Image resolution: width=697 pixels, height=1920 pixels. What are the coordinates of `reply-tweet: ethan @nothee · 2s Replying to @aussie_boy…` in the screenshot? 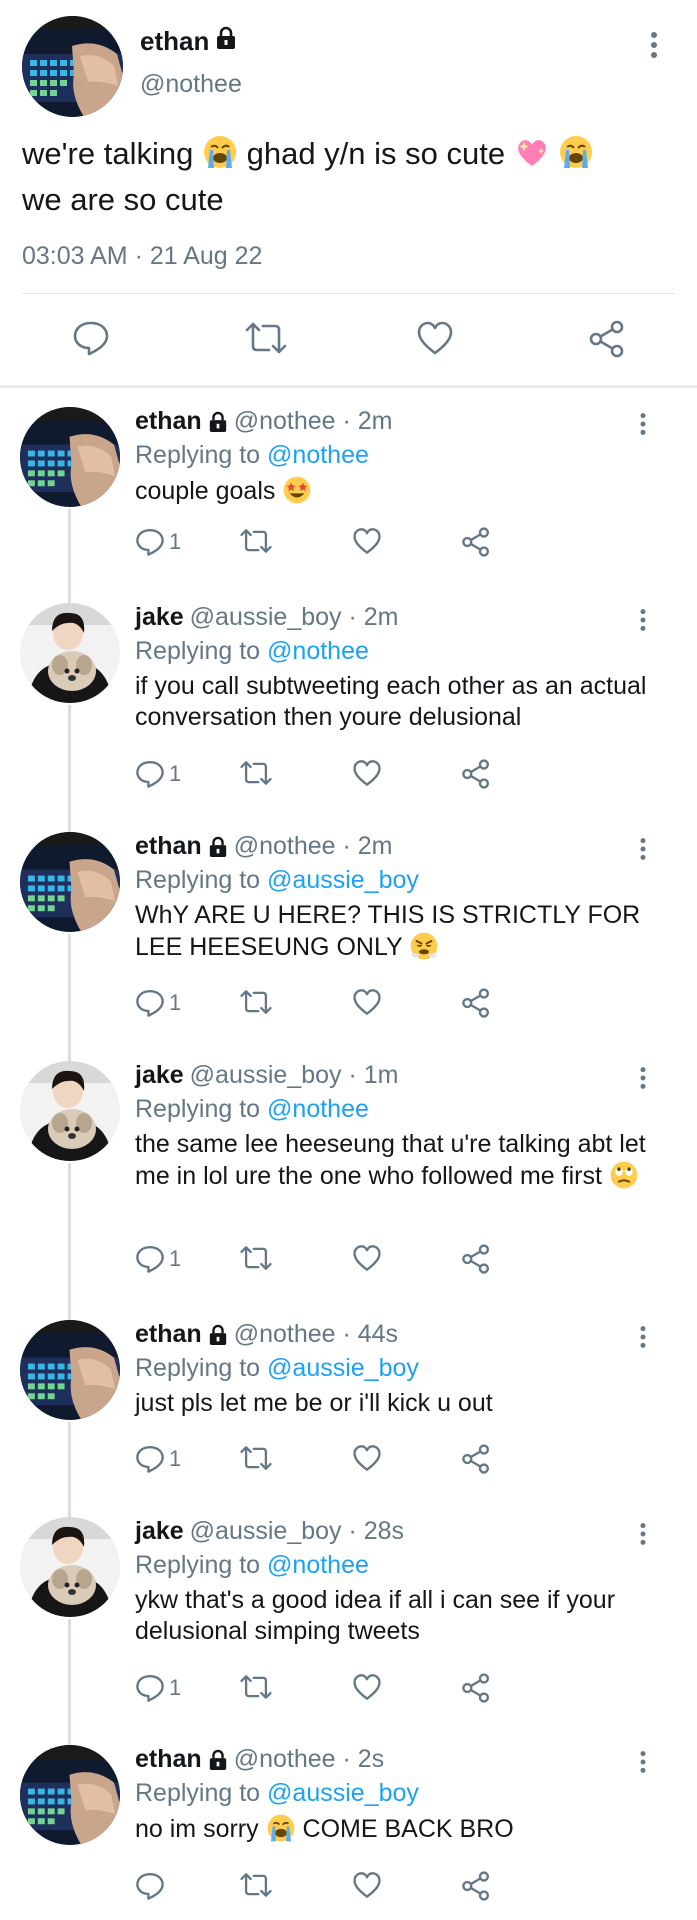 It's located at (348, 1827).